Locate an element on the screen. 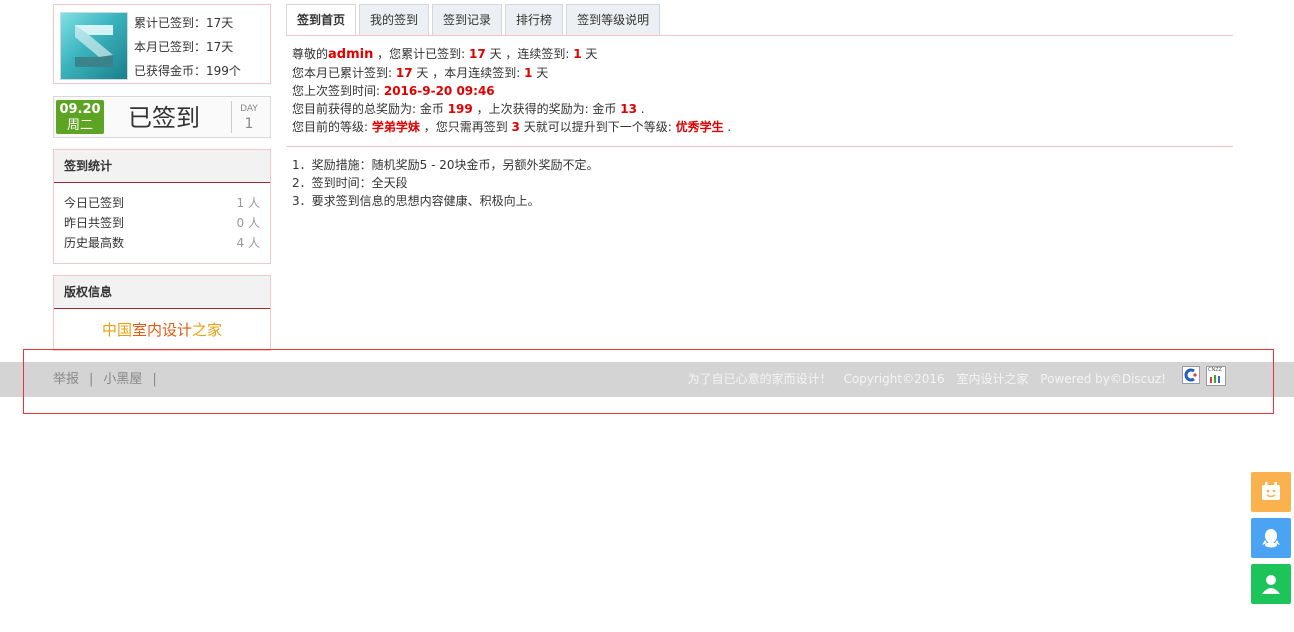 This screenshot has width=1294, height=632. sign-stats-panel: 签到统计 今日已签到 1 人 昨日共签到 0 人 历史最高数 4 人 is located at coordinates (162, 206).